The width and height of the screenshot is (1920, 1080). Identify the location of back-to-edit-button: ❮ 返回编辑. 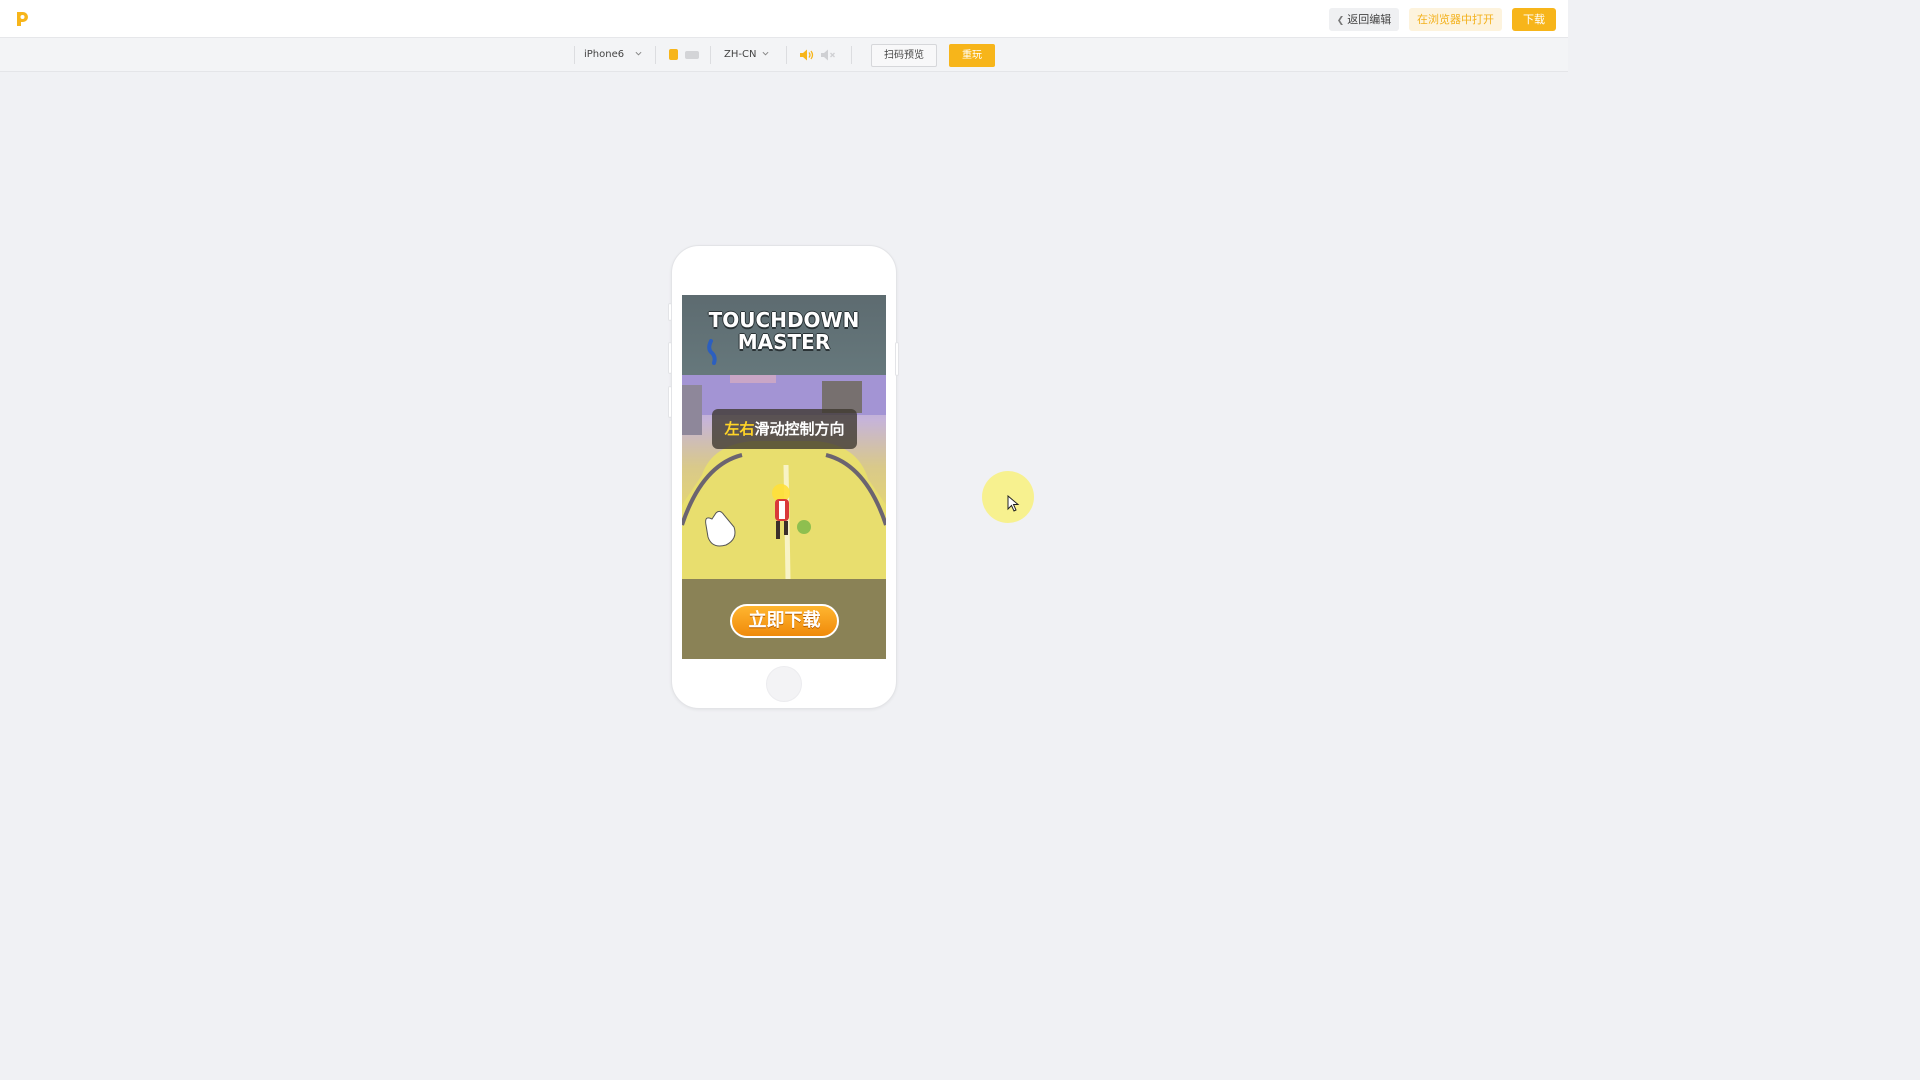
(1364, 19).